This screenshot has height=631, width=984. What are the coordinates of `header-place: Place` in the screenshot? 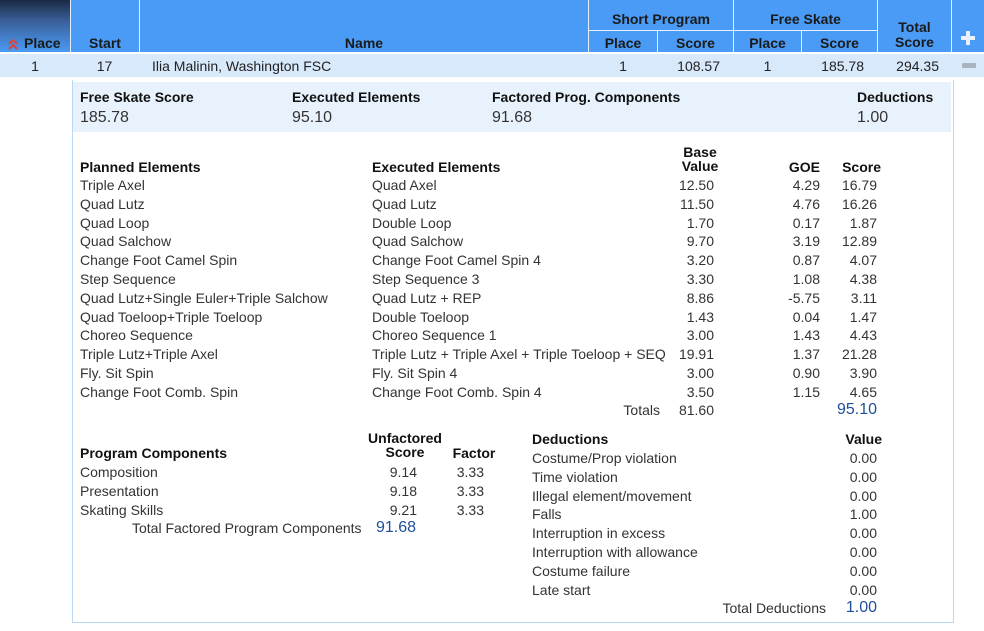 It's located at (46, 43).